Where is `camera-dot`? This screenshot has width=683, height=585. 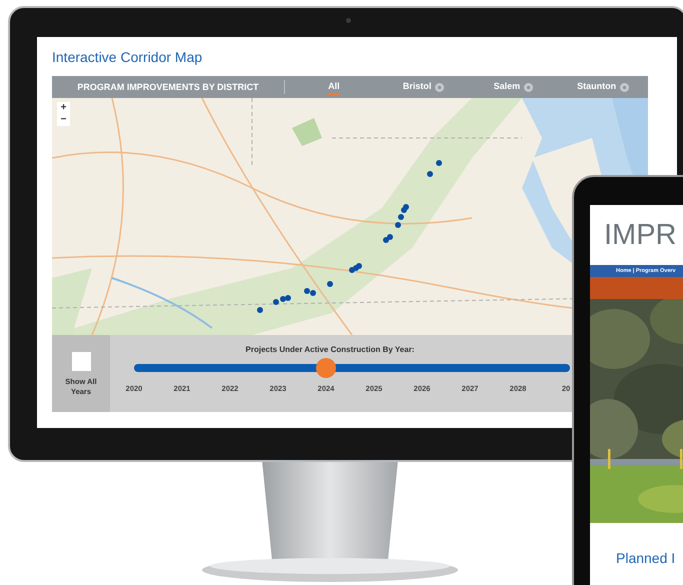 camera-dot is located at coordinates (348, 20).